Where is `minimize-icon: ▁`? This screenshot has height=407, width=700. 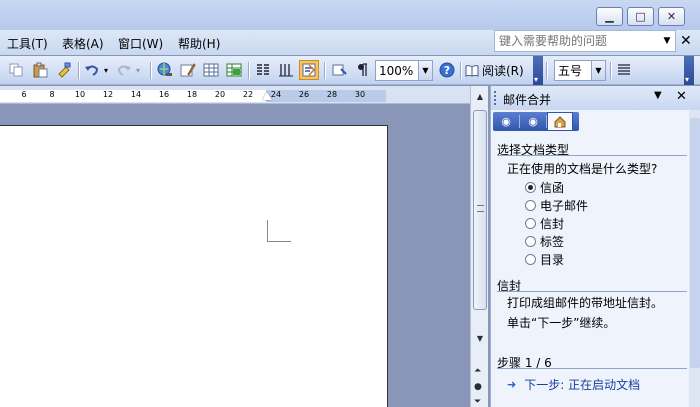
minimize-icon: ▁ is located at coordinates (609, 16).